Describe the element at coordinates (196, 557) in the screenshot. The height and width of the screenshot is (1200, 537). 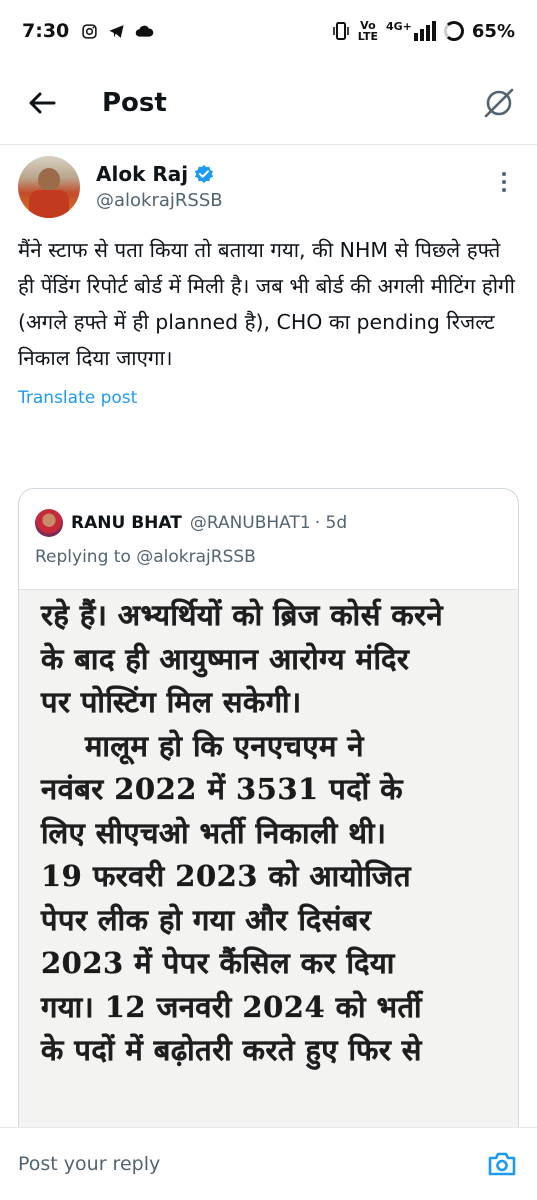
I see `replying-mention: @alokrajRSSB` at that location.